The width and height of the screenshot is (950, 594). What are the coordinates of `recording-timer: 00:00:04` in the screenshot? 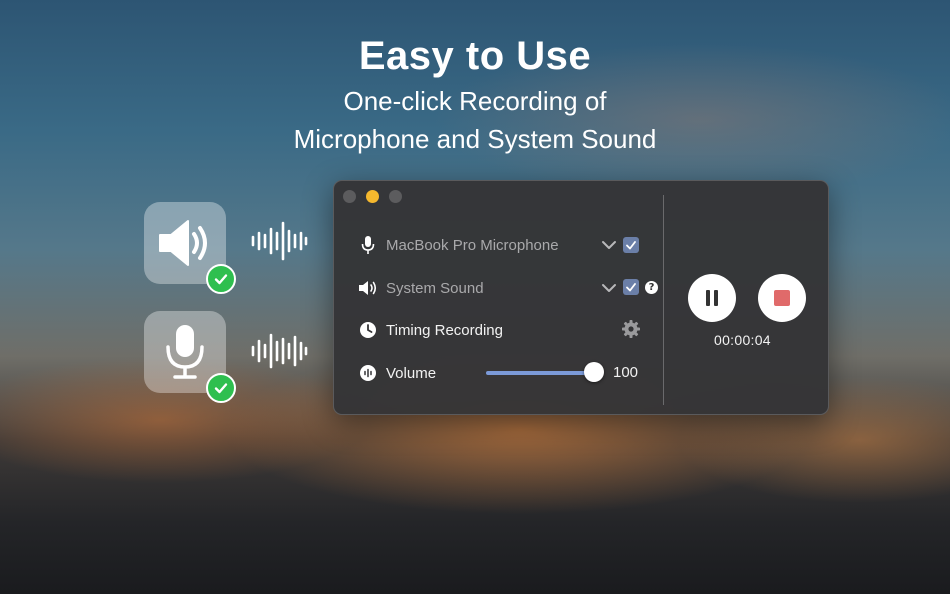 It's located at (742, 340).